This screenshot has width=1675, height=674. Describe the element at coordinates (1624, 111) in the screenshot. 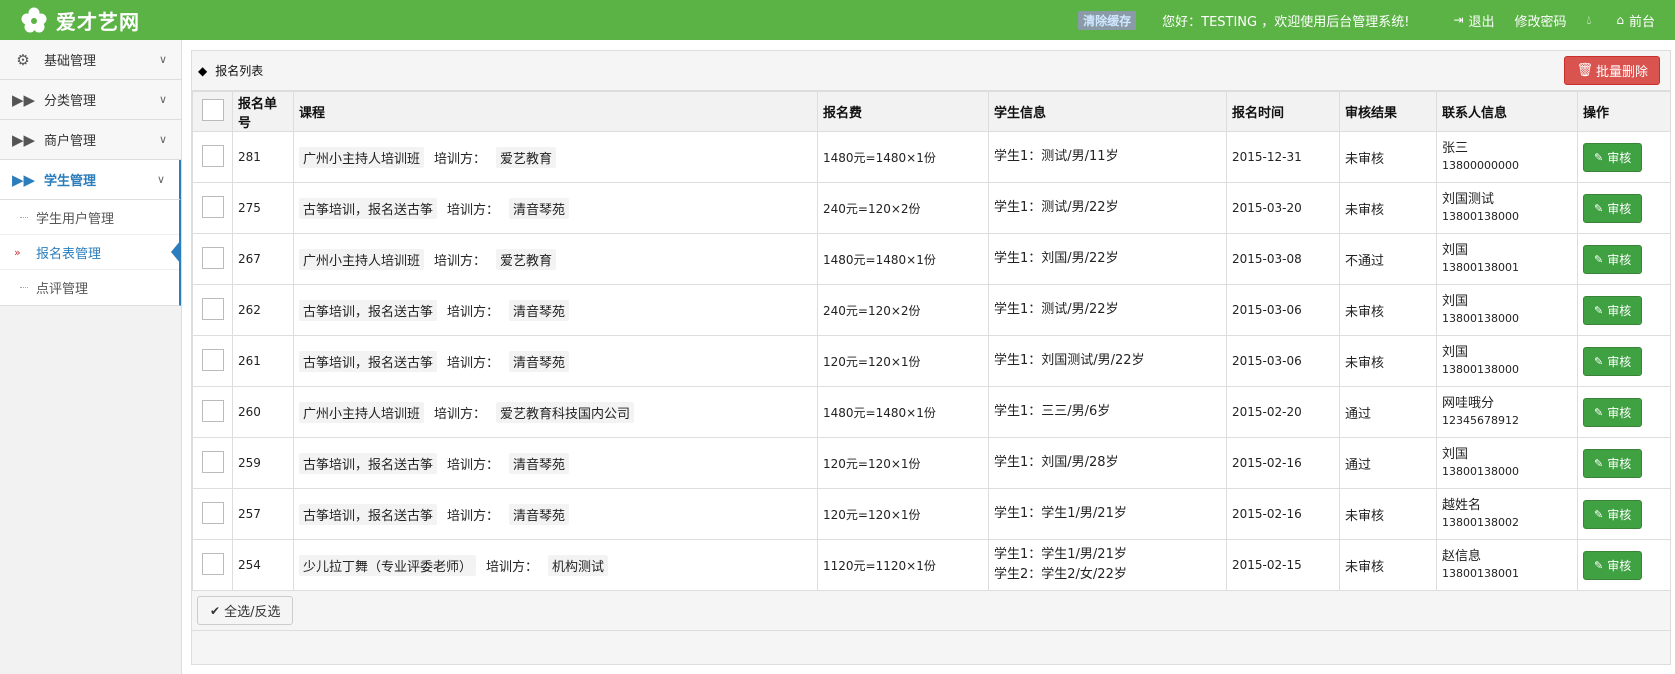

I see `column-header: 操作` at that location.